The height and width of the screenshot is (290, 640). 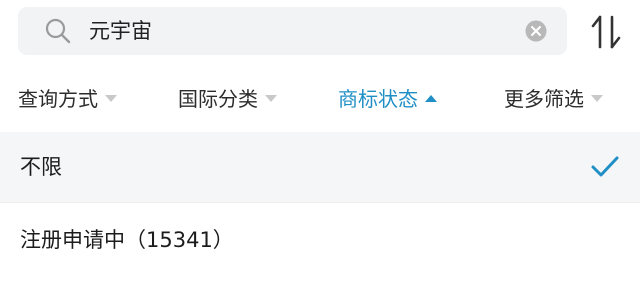 What do you see at coordinates (58, 99) in the screenshot?
I see `filter-label: 查询方式` at bounding box center [58, 99].